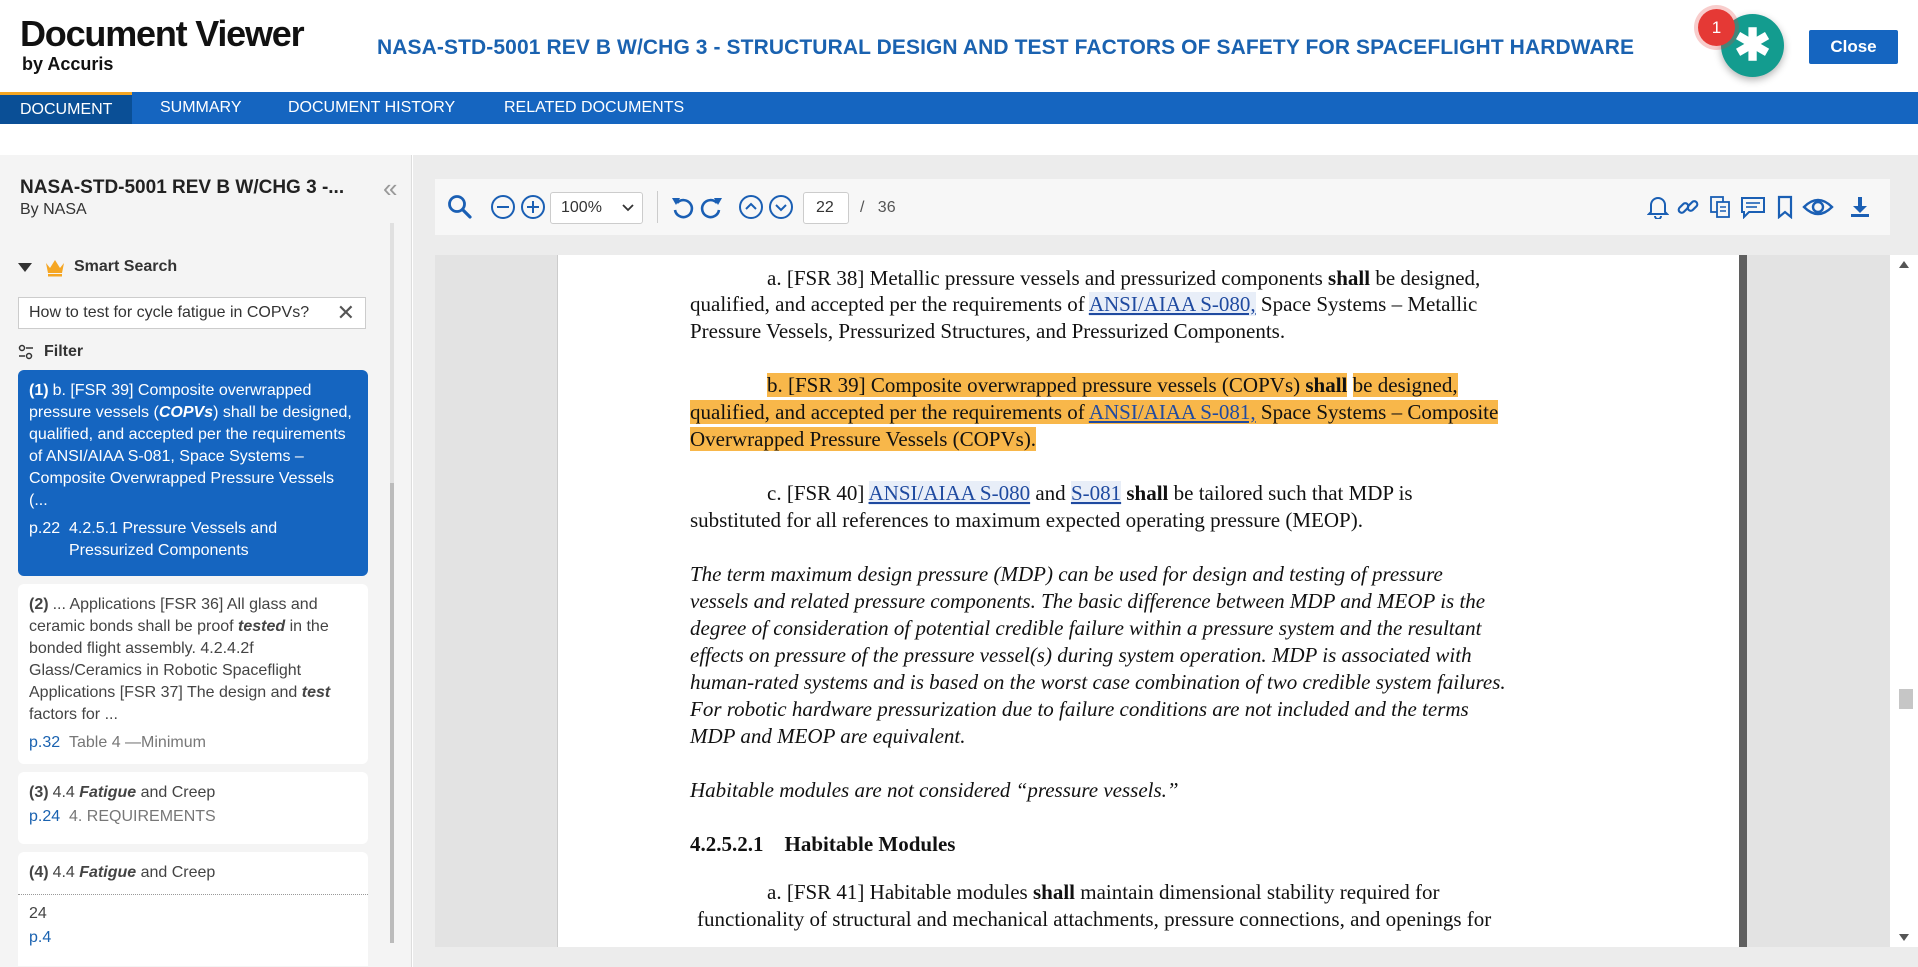  I want to click on filter-icon, so click(25, 352).